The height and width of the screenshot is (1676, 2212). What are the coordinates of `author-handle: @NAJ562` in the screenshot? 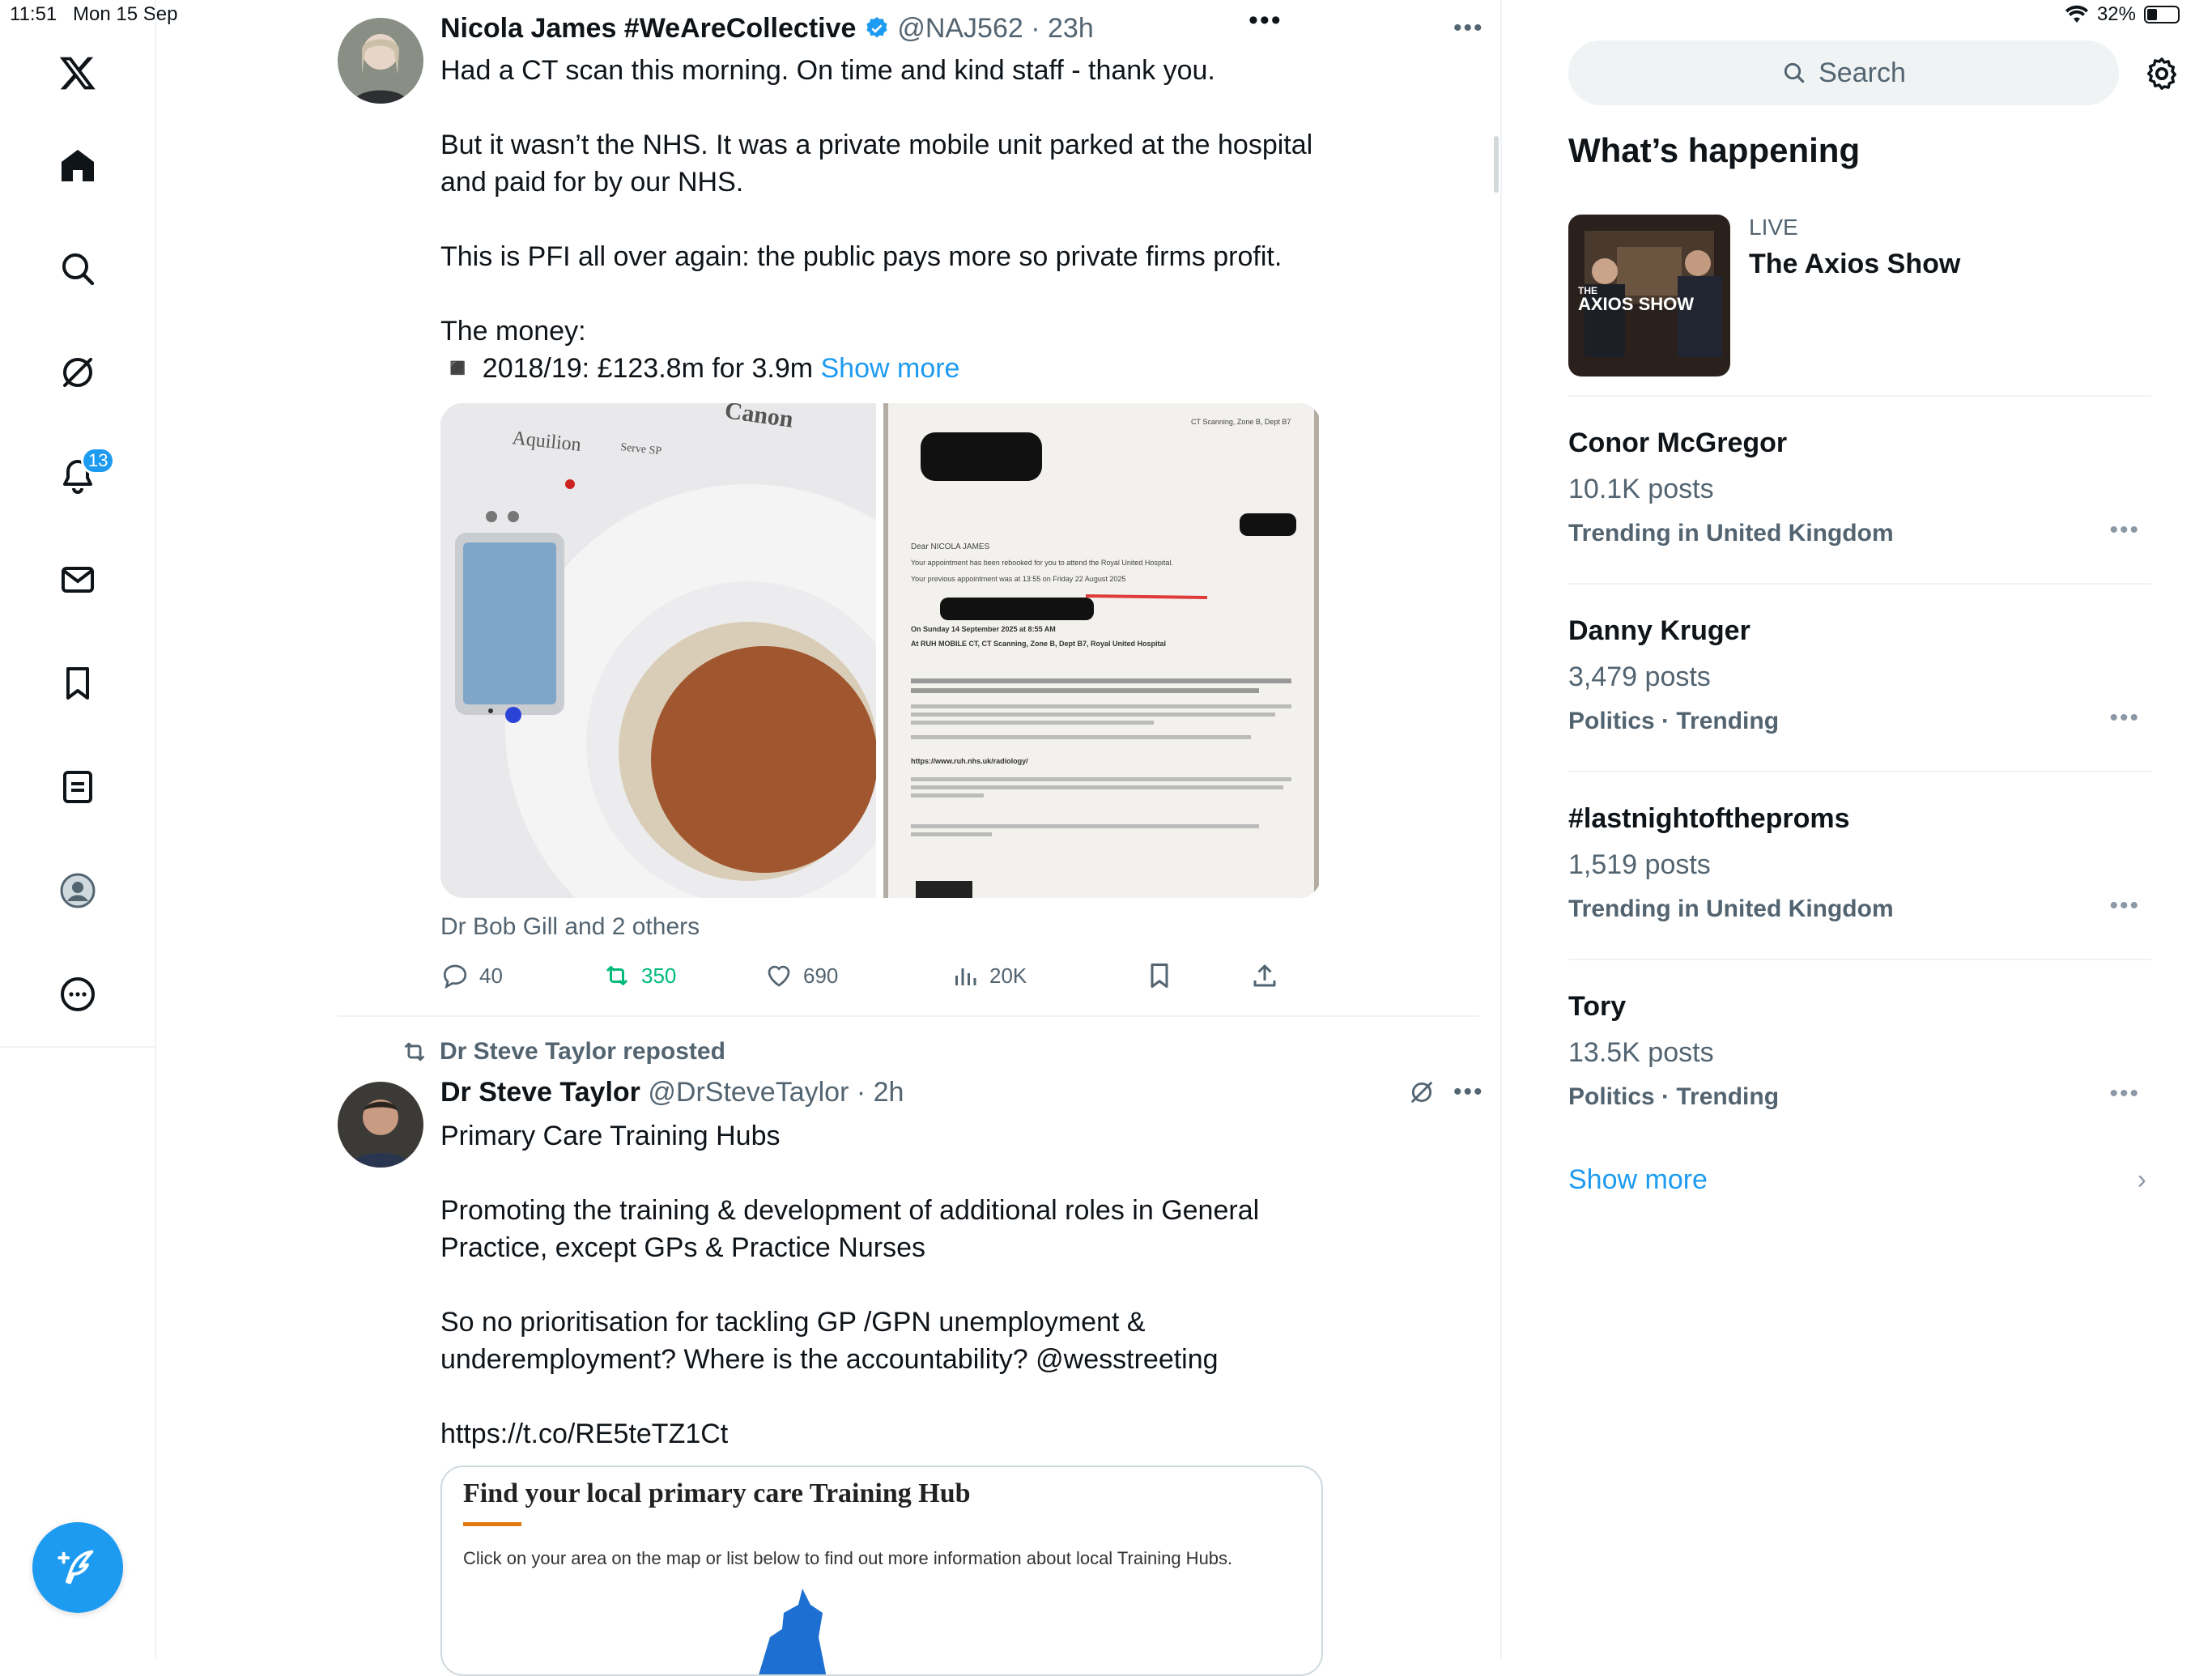 It's located at (960, 28).